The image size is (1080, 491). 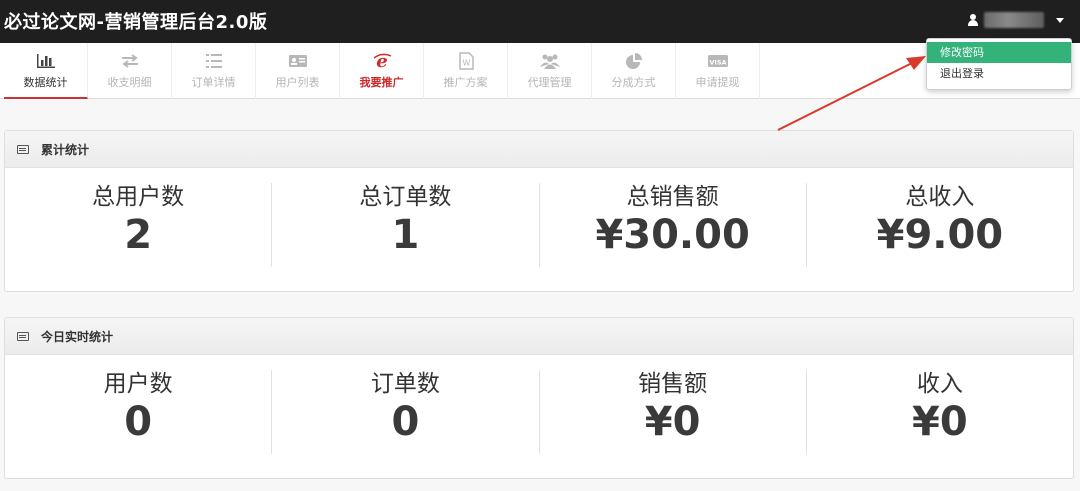 I want to click on user-dropdown-menu: 修改密码 退出登录, so click(x=999, y=64).